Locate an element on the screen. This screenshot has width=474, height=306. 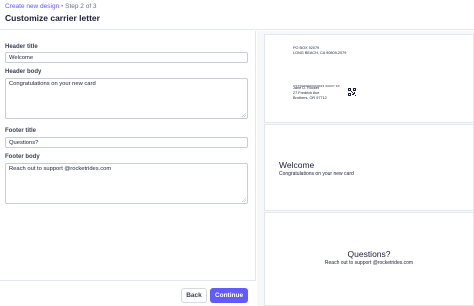
footer-title-label: Footer title is located at coordinates (20, 131).